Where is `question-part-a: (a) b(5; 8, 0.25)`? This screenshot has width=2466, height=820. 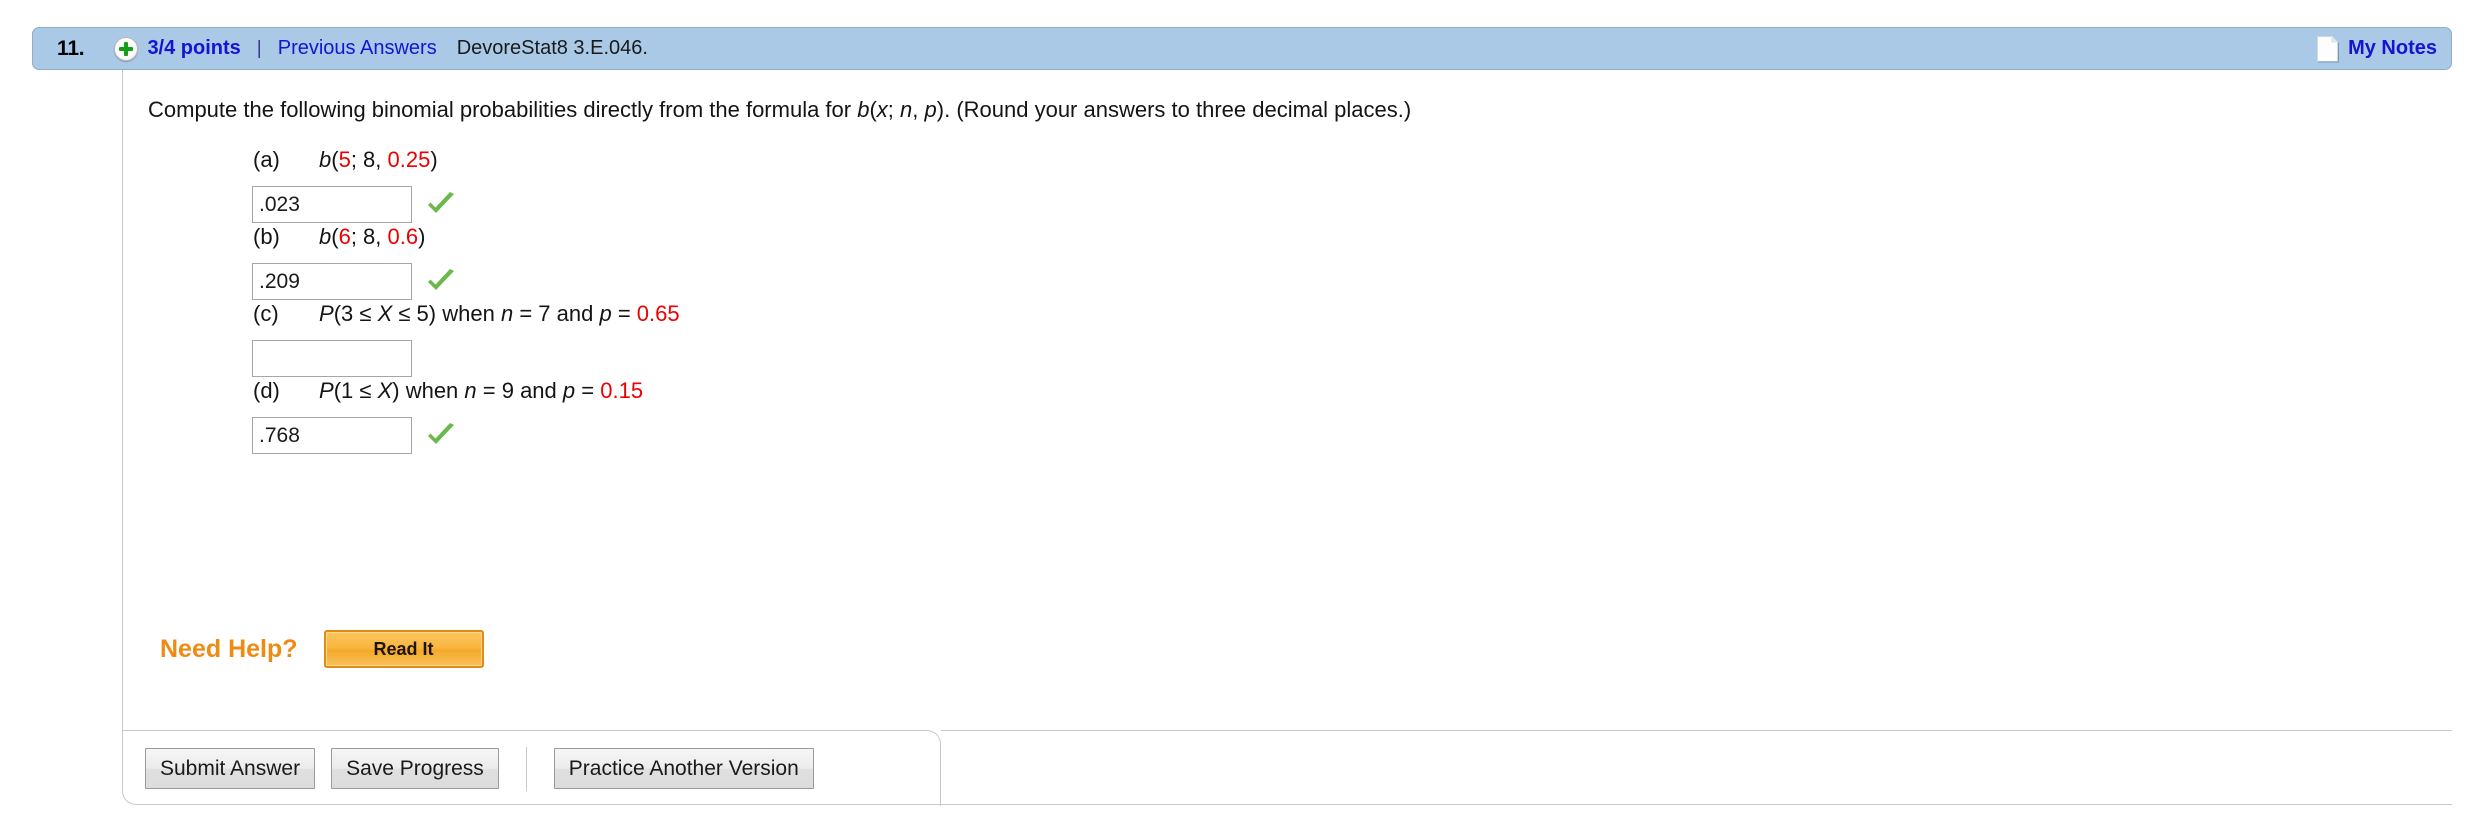
question-part-a: (a) b(5; 8, 0.25) is located at coordinates (354, 185).